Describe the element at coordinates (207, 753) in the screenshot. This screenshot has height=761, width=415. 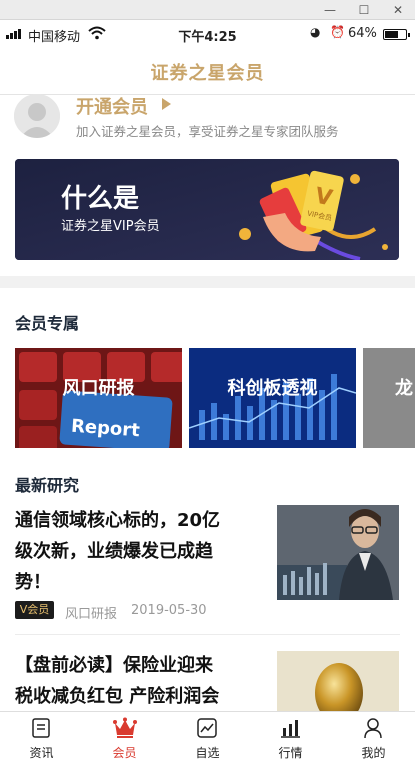
I see `tab-label: 自选` at that location.